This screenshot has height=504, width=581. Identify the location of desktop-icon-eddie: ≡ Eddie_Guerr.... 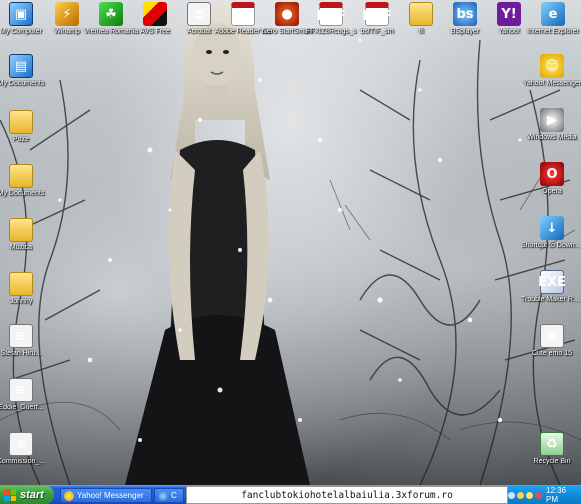
(26, 395).